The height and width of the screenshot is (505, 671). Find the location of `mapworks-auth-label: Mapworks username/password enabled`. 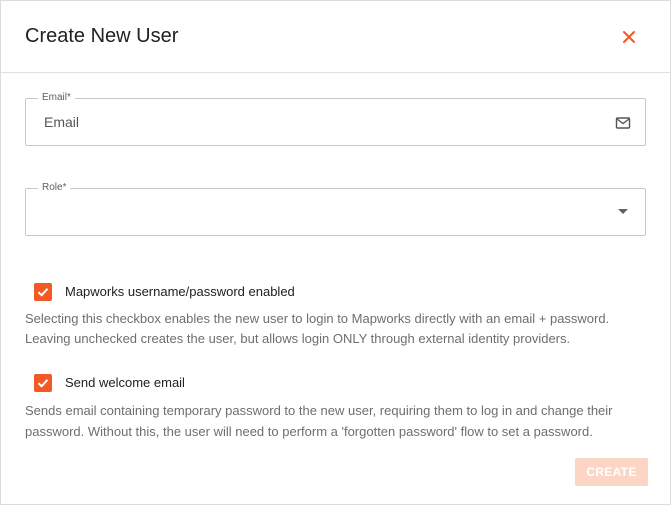

mapworks-auth-label: Mapworks username/password enabled is located at coordinates (180, 291).